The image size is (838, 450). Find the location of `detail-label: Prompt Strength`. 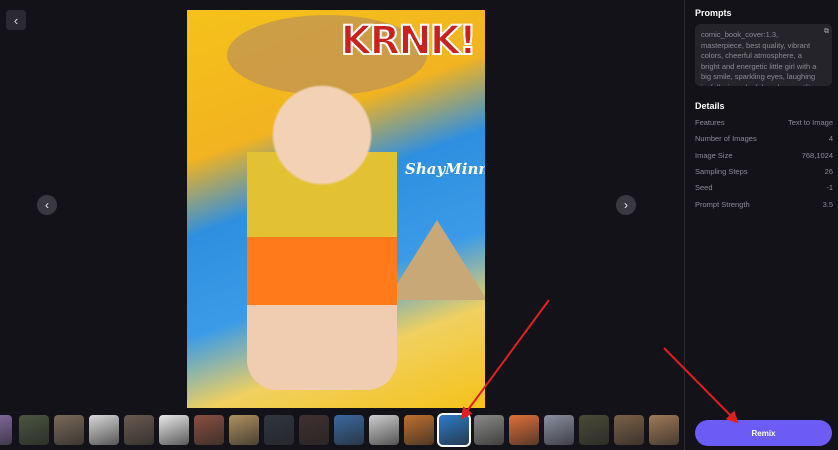

detail-label: Prompt Strength is located at coordinates (722, 204).